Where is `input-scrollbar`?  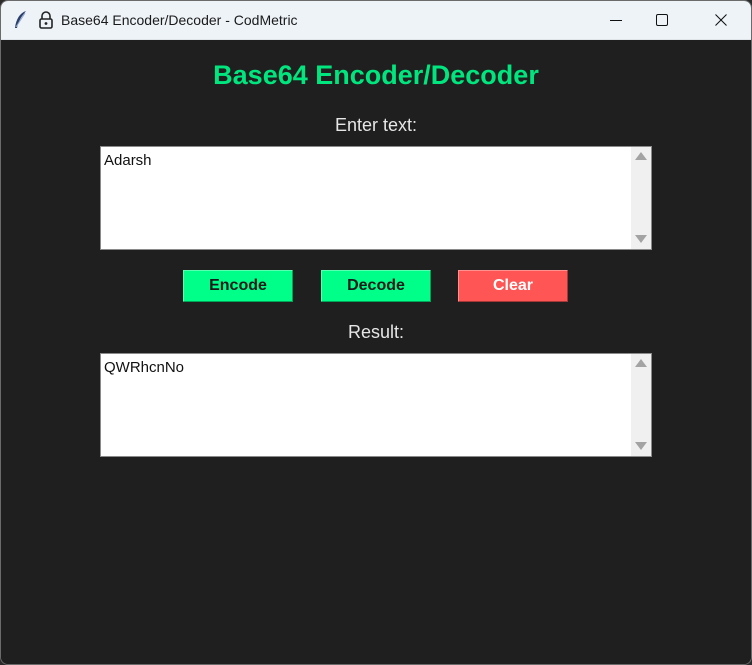 input-scrollbar is located at coordinates (641, 198).